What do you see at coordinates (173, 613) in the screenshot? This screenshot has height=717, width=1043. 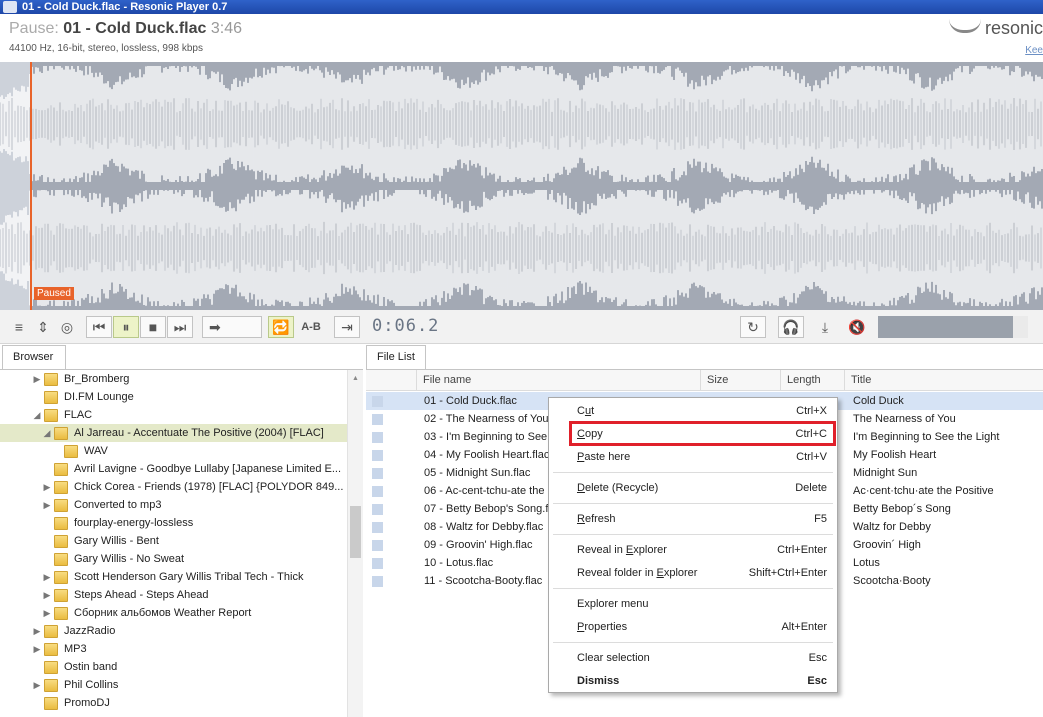 I see `tree-item: ▶ Сборник альбомов Weather Report` at bounding box center [173, 613].